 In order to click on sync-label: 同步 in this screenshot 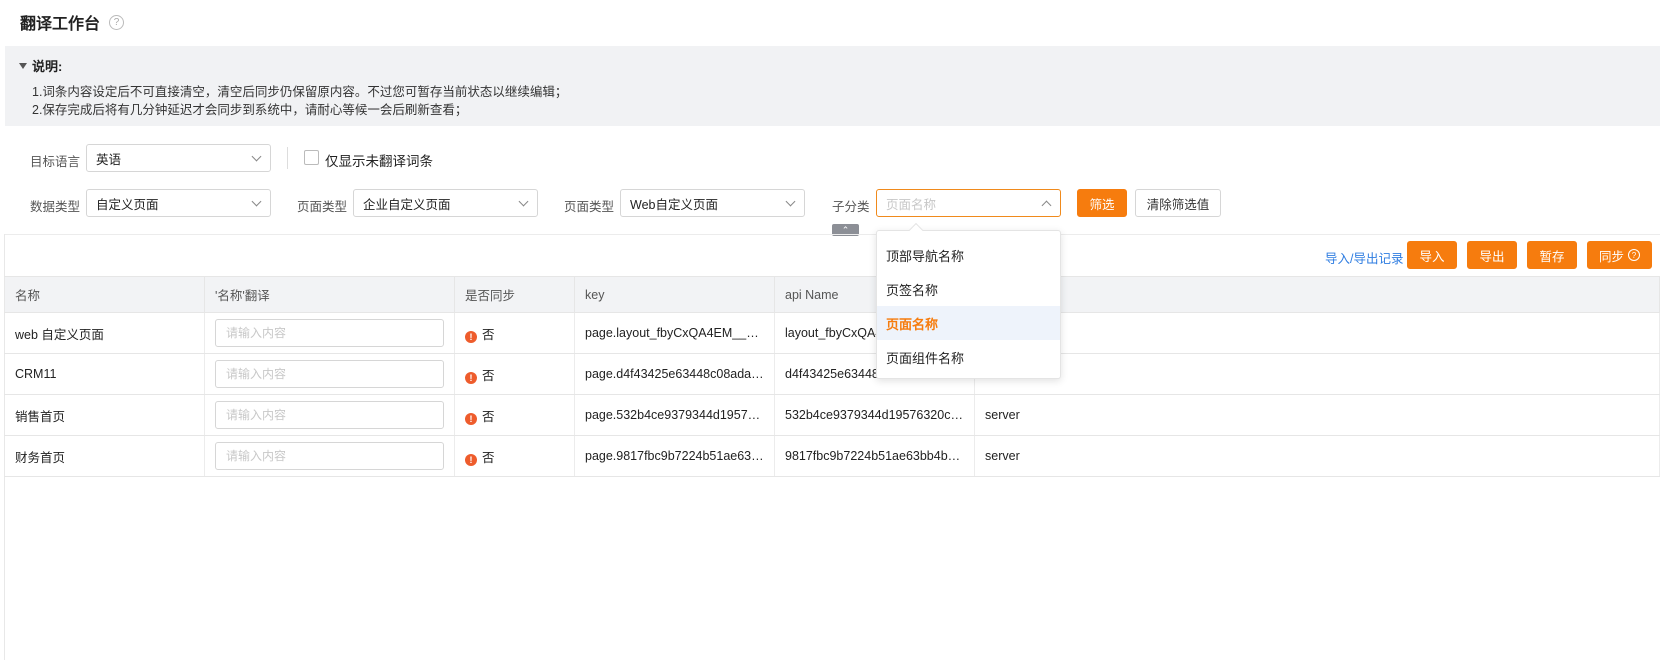, I will do `click(1611, 256)`.